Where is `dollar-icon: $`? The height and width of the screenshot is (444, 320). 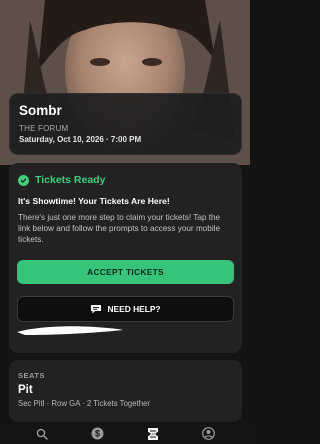 dollar-icon: $ is located at coordinates (97, 434).